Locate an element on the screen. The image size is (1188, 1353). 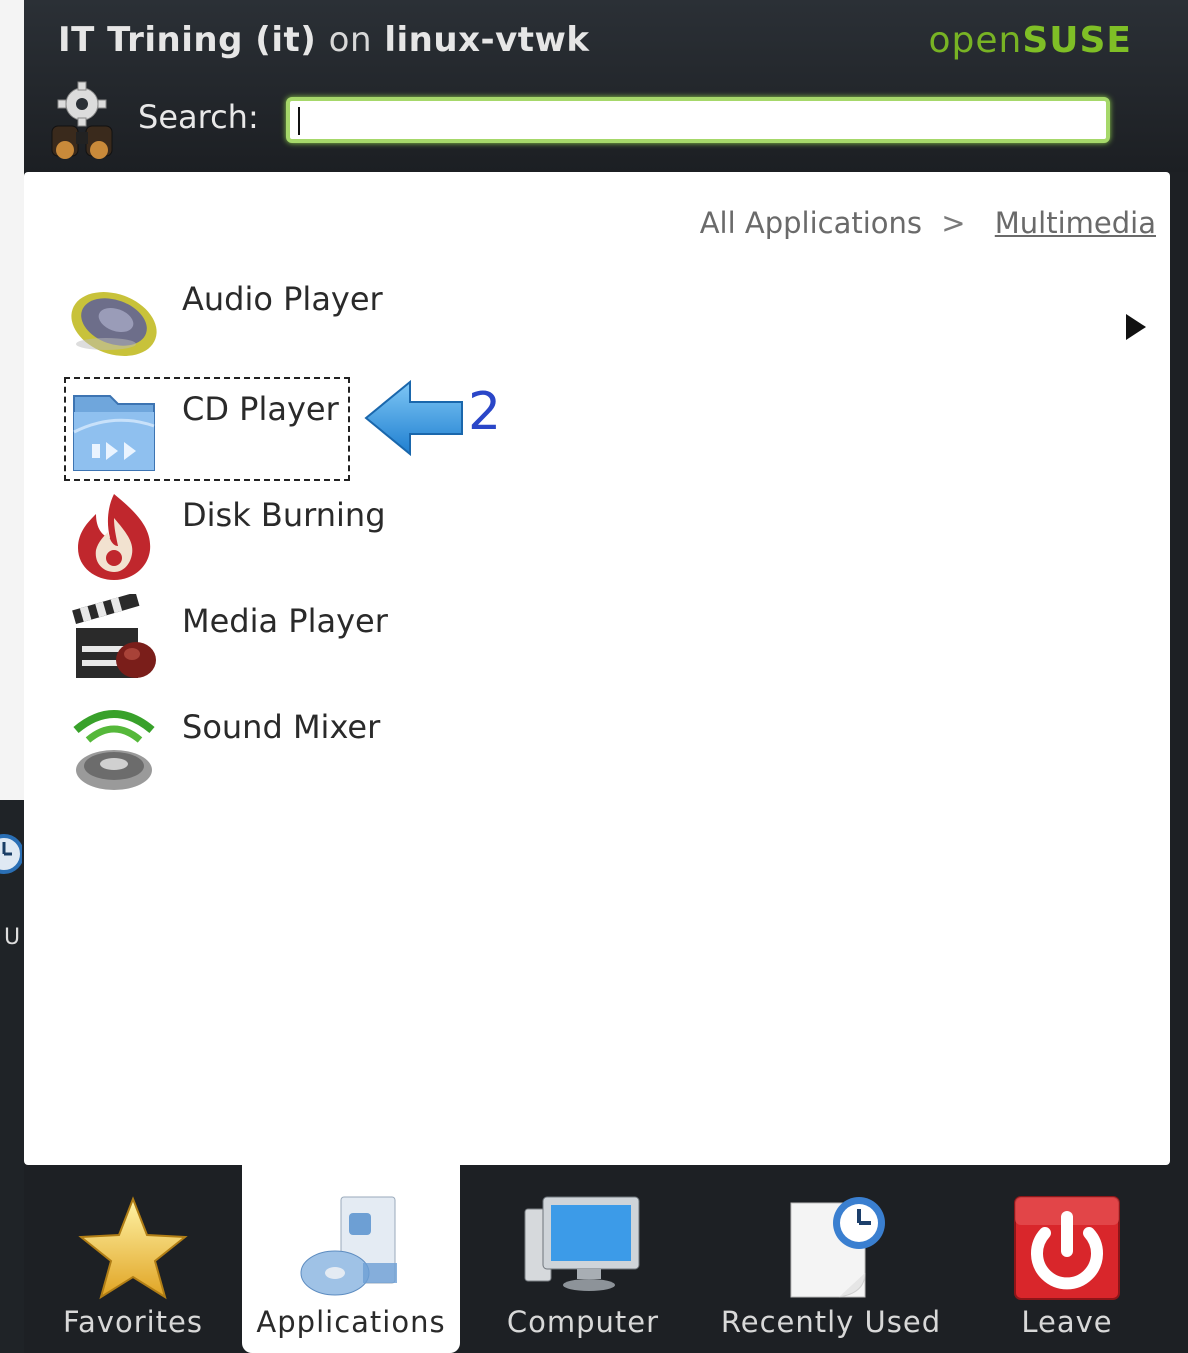
app-item-sound-mixer: Sound Mixer is located at coordinates (270, 750).